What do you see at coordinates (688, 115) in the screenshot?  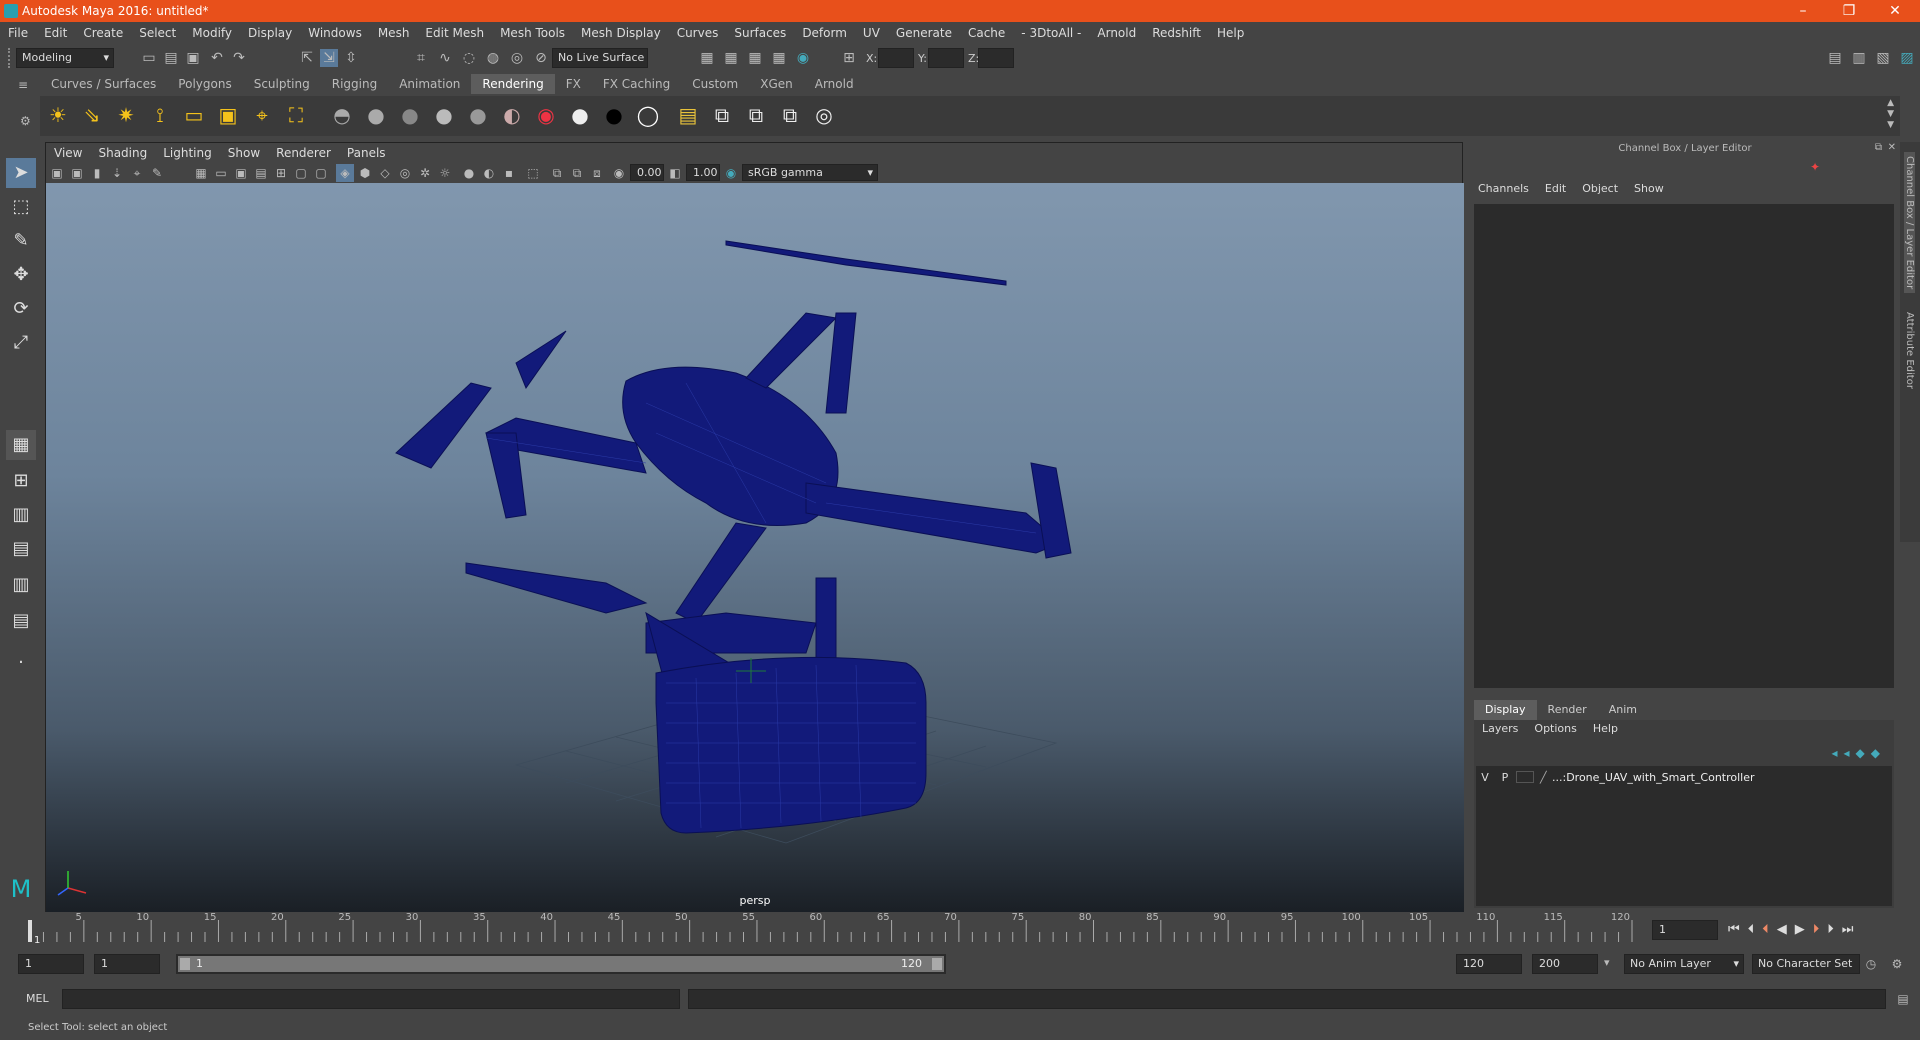 I see `render-sequence-icon: ▤` at bounding box center [688, 115].